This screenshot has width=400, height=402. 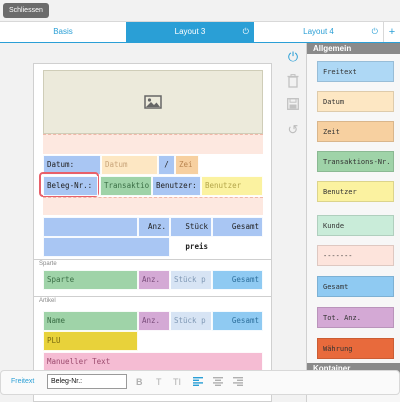 I want to click on image-icon, so click(x=153, y=102).